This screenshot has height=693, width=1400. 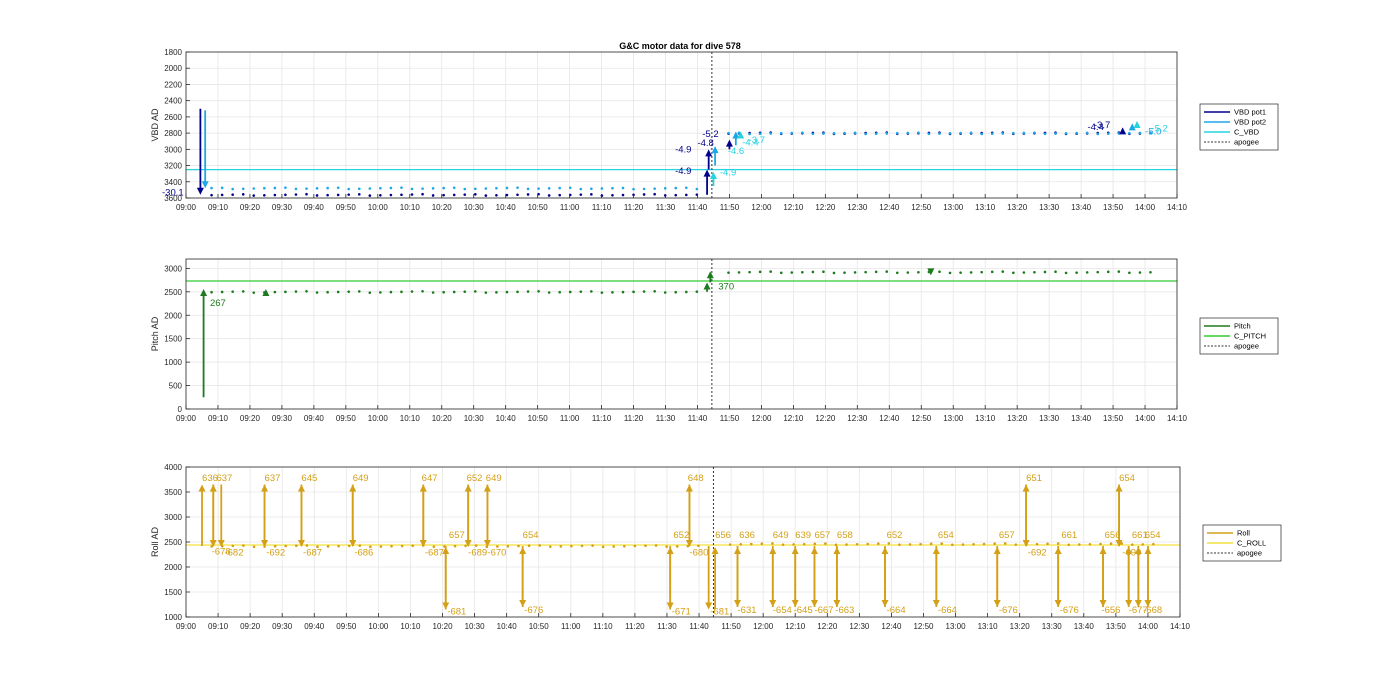 What do you see at coordinates (173, 542) in the screenshot?
I see `y-tick-label: 2500` at bounding box center [173, 542].